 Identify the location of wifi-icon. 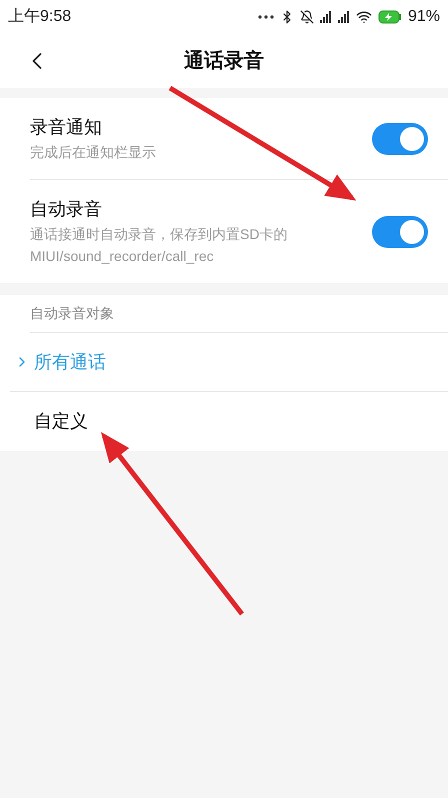
(364, 16).